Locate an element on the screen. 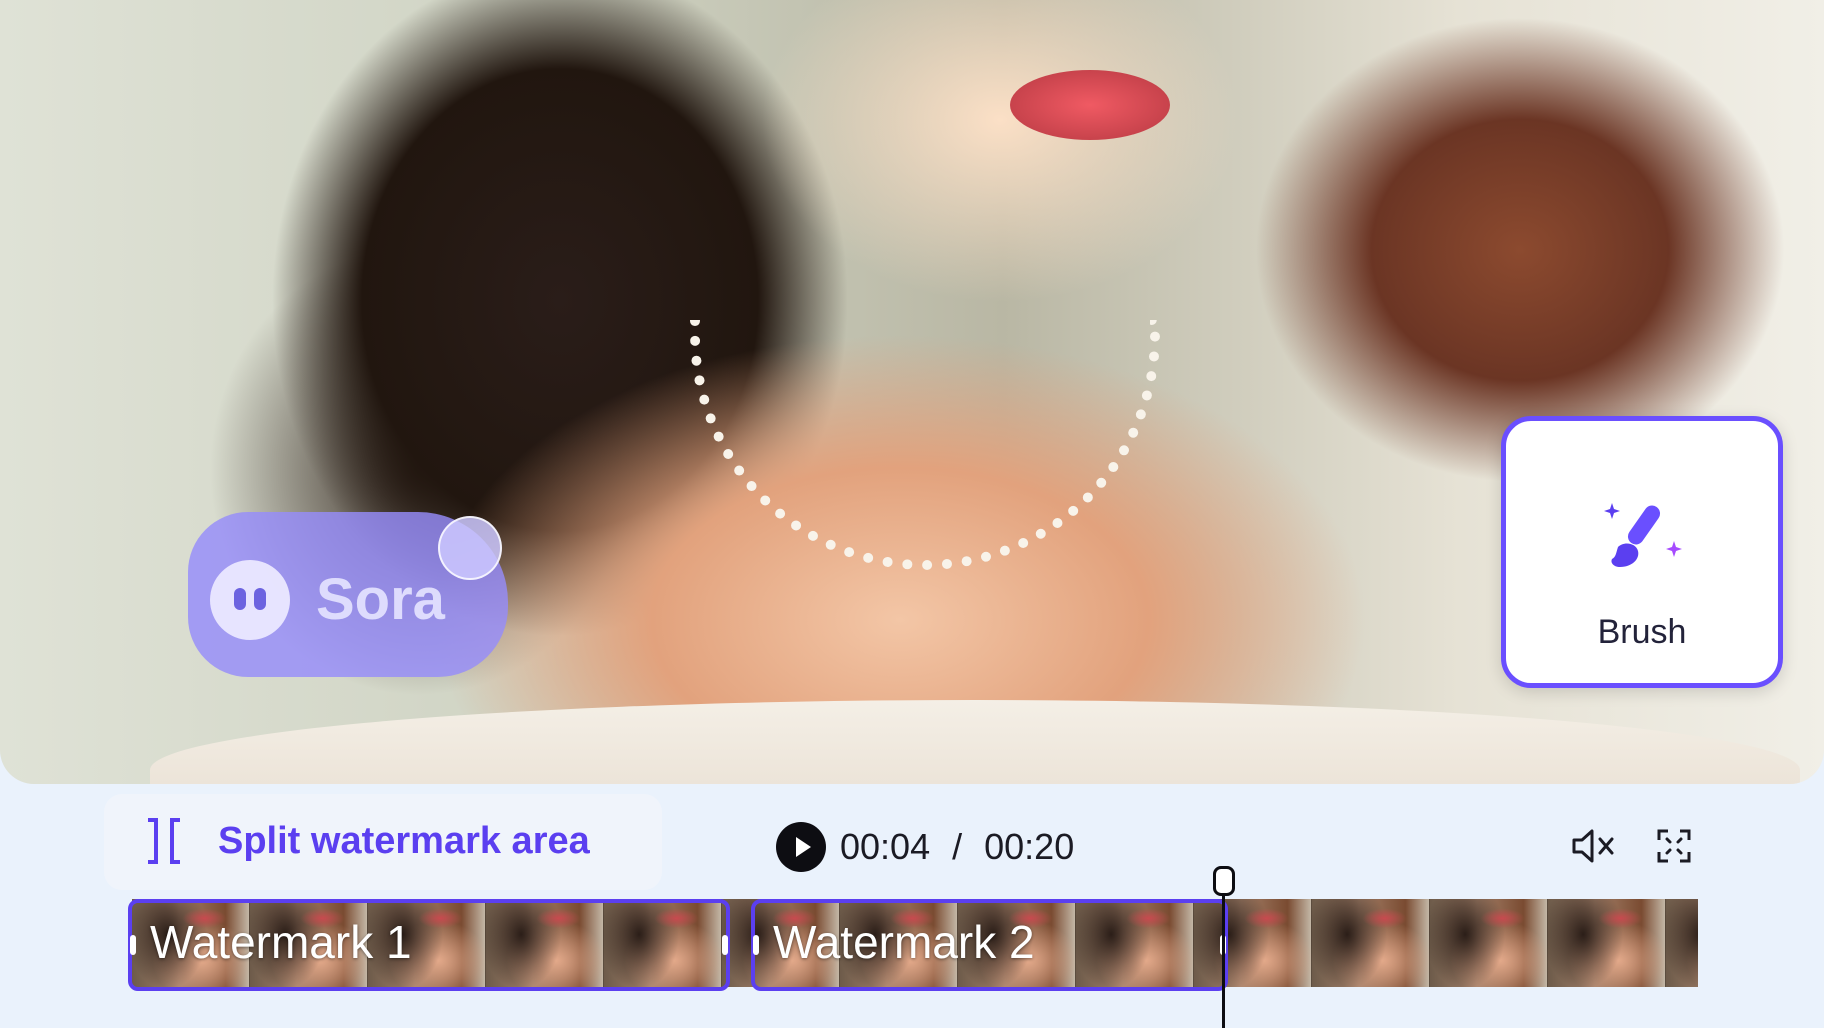 The height and width of the screenshot is (1028, 1824). total-time: 00:20 is located at coordinates (1029, 846).